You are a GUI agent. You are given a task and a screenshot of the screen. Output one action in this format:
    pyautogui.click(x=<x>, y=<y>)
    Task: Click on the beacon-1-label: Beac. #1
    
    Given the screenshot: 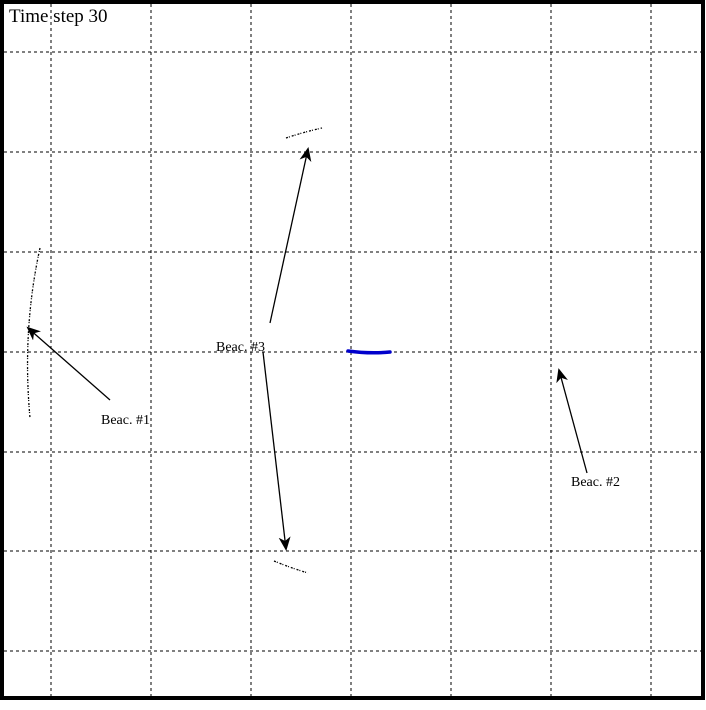 What is the action you would take?
    pyautogui.click(x=125, y=420)
    